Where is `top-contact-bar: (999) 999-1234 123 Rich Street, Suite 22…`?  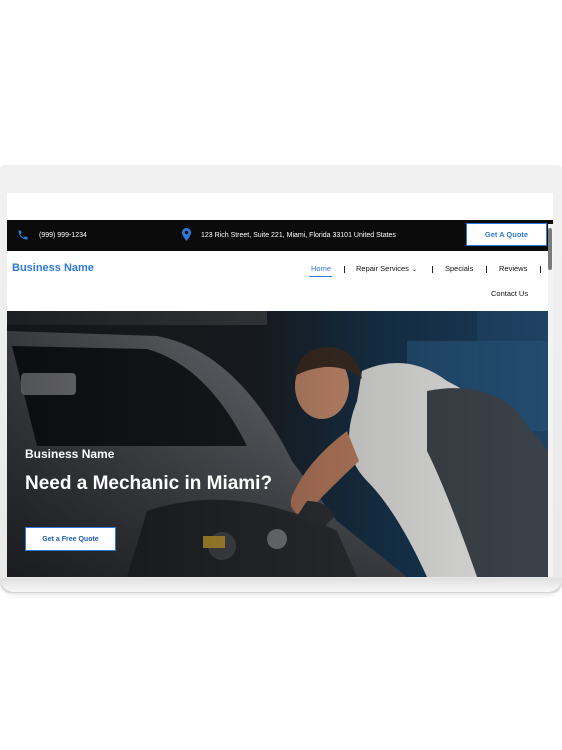 top-contact-bar: (999) 999-1234 123 Rich Street, Suite 22… is located at coordinates (280, 235).